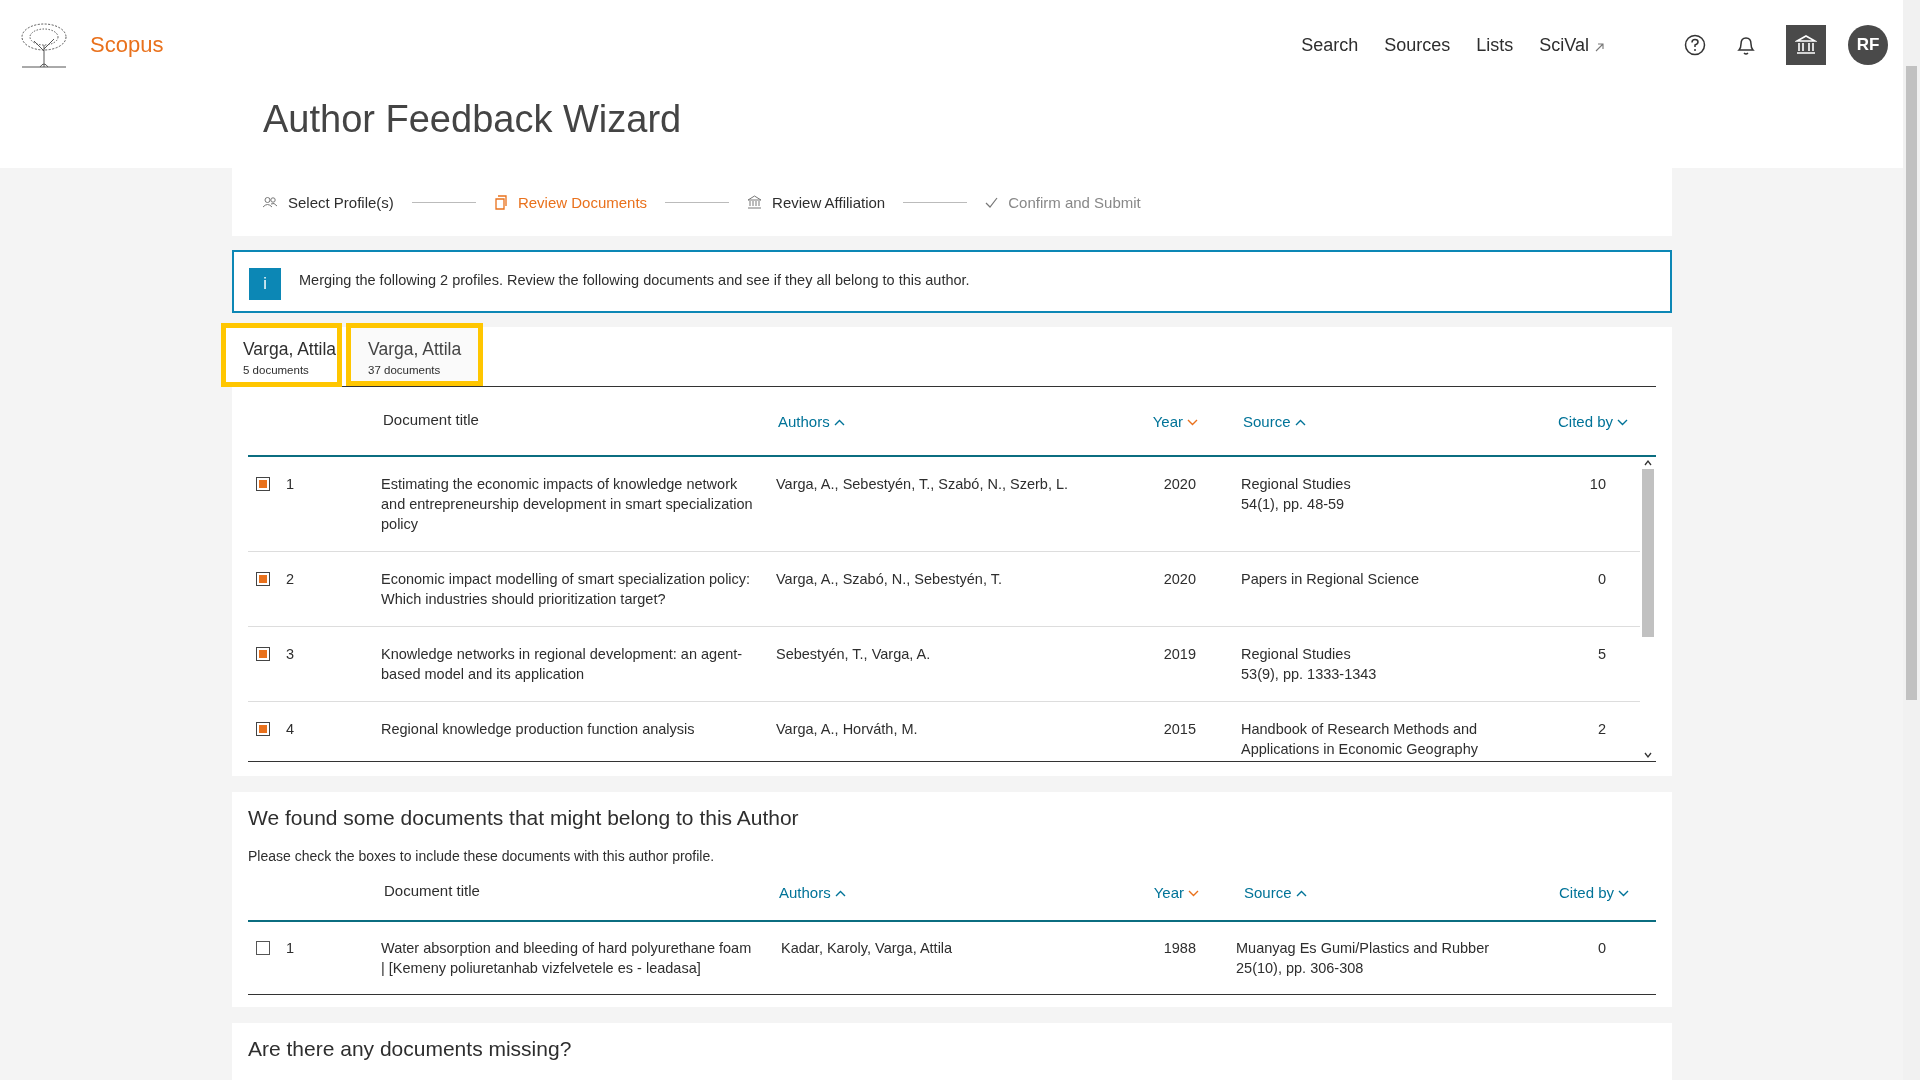 The width and height of the screenshot is (1920, 1080). Describe the element at coordinates (562, 664) in the screenshot. I see `document-title: Knowledge networks in regional development: an agent-based model and its application` at that location.